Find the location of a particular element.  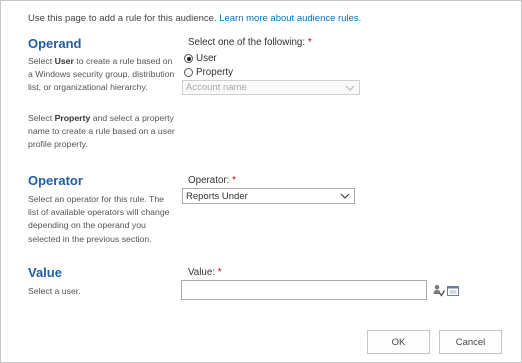

operand-title: Operand is located at coordinates (55, 43).